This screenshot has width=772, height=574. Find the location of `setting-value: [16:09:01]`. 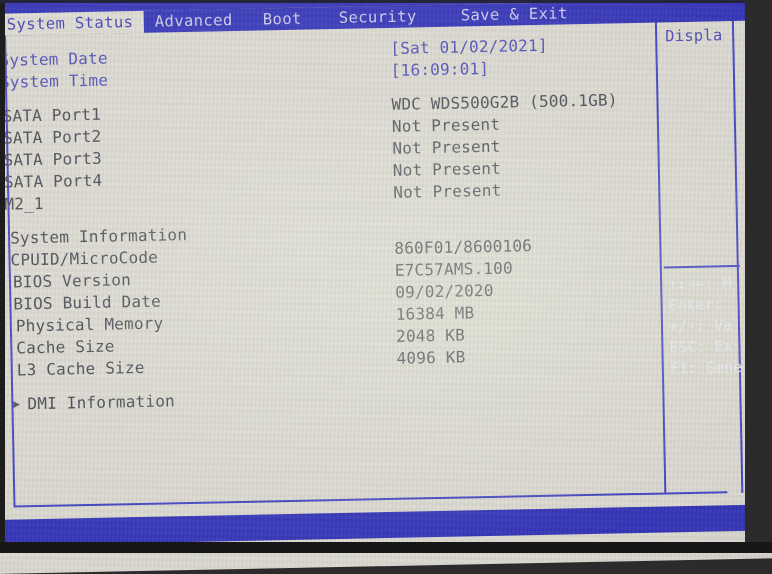

setting-value: [16:09:01] is located at coordinates (440, 70).